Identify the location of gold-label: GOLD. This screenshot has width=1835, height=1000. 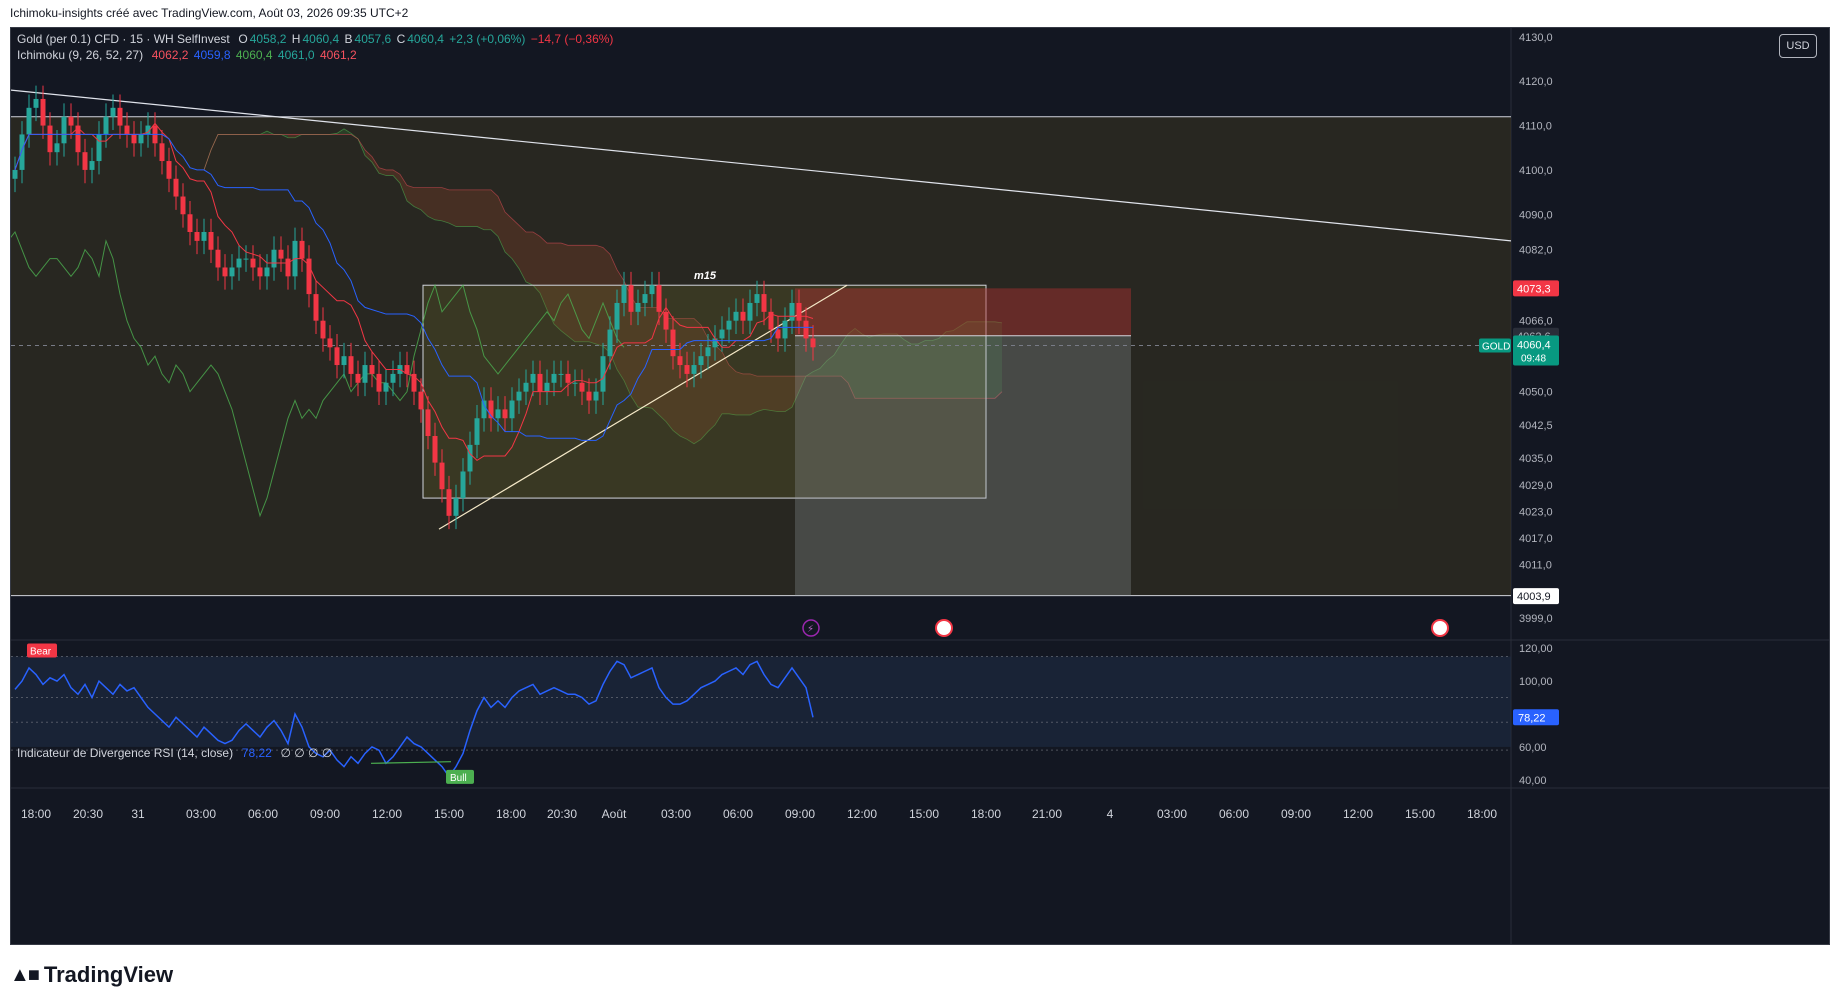
(1496, 347).